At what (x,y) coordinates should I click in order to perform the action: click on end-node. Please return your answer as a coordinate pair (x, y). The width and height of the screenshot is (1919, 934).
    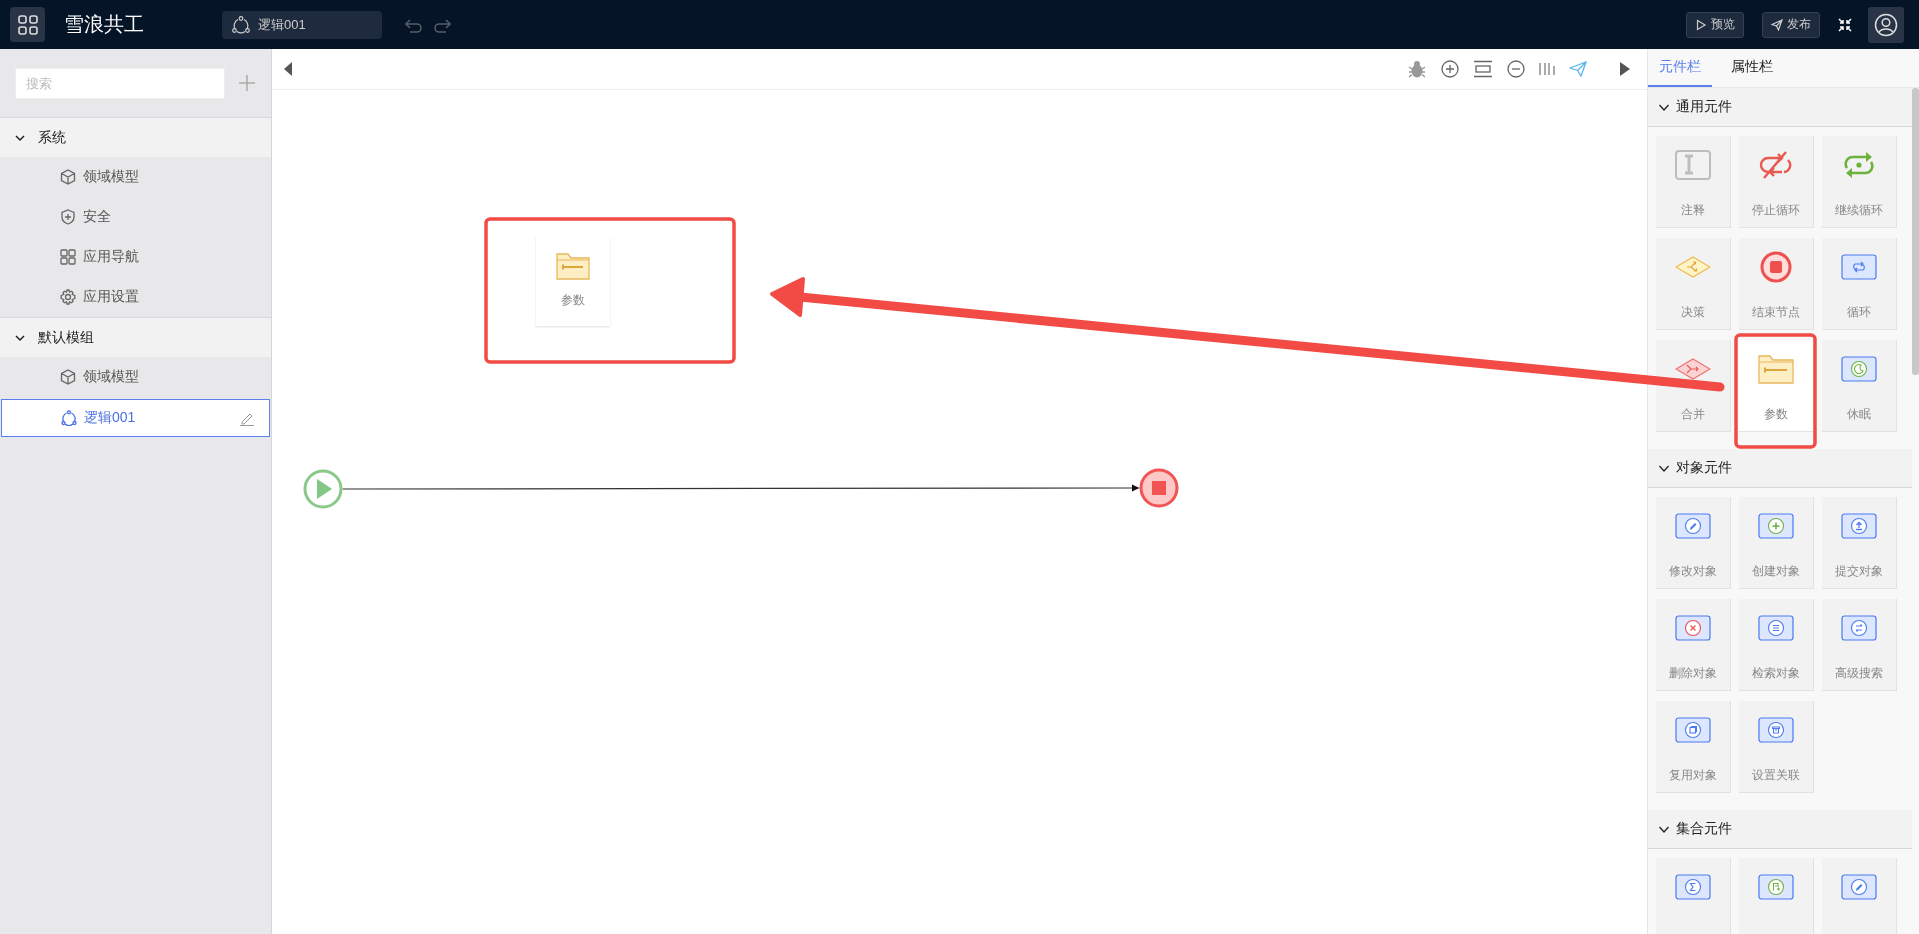
    Looking at the image, I should click on (1159, 488).